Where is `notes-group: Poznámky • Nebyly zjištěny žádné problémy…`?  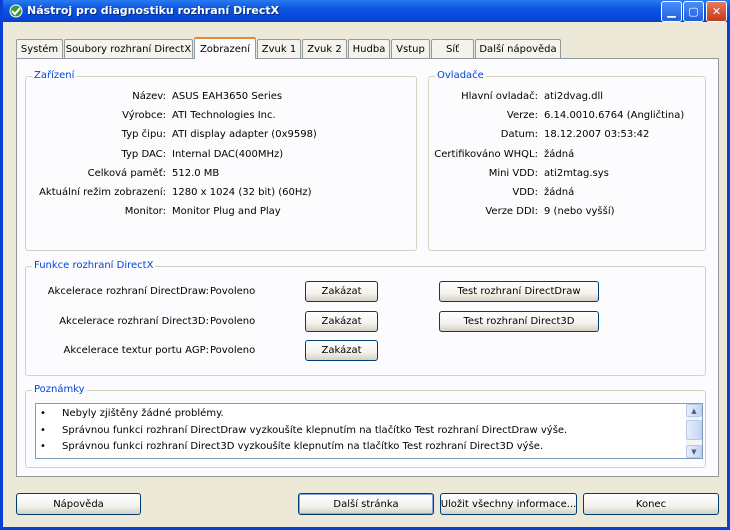 notes-group: Poznámky • Nebyly zjištěny žádné problémy… is located at coordinates (365, 426).